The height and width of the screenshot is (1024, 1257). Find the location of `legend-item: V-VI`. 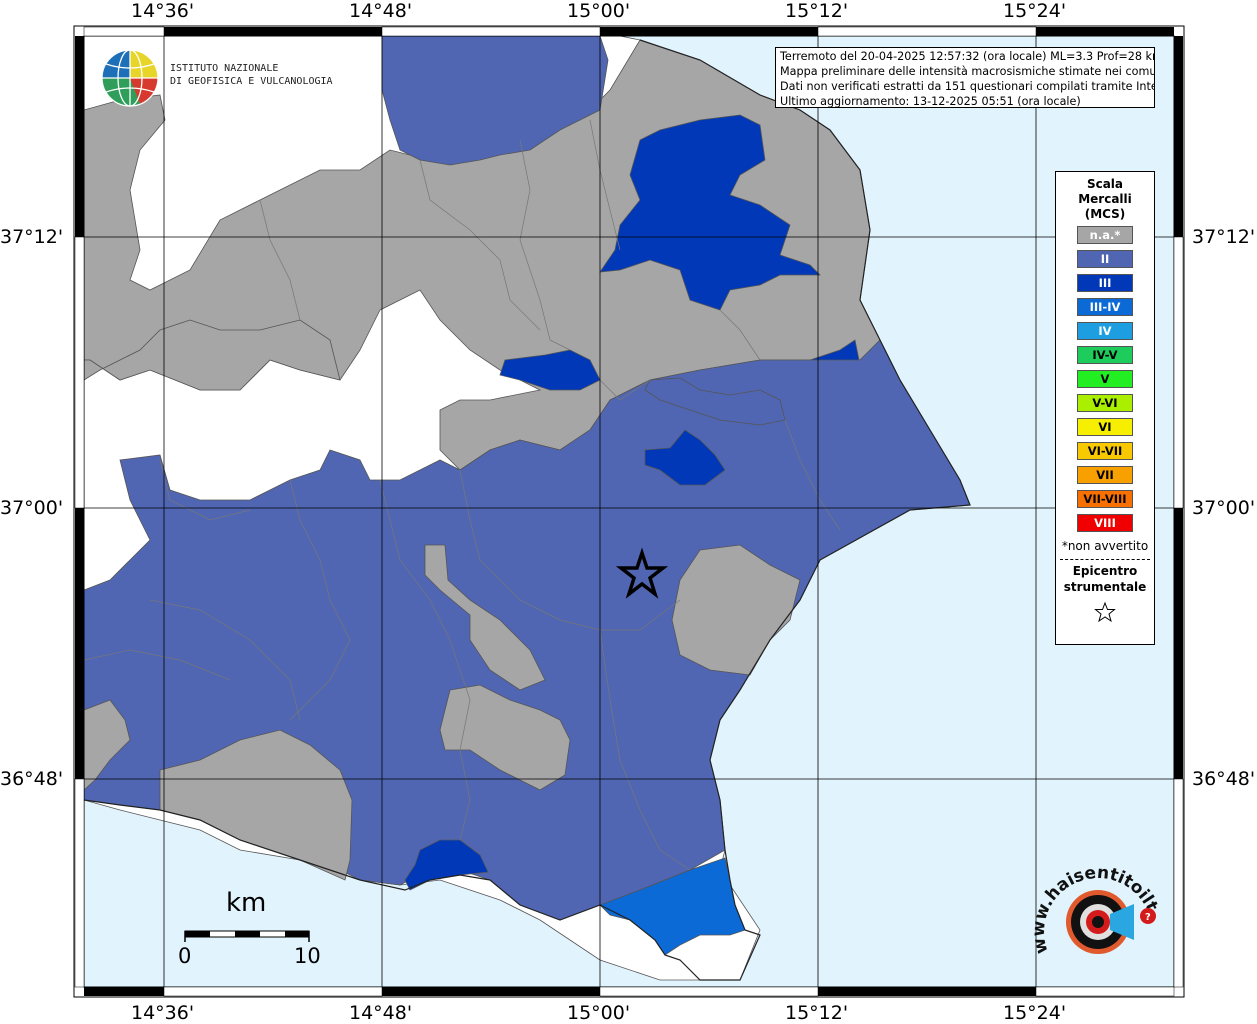

legend-item: V-VI is located at coordinates (1105, 403).